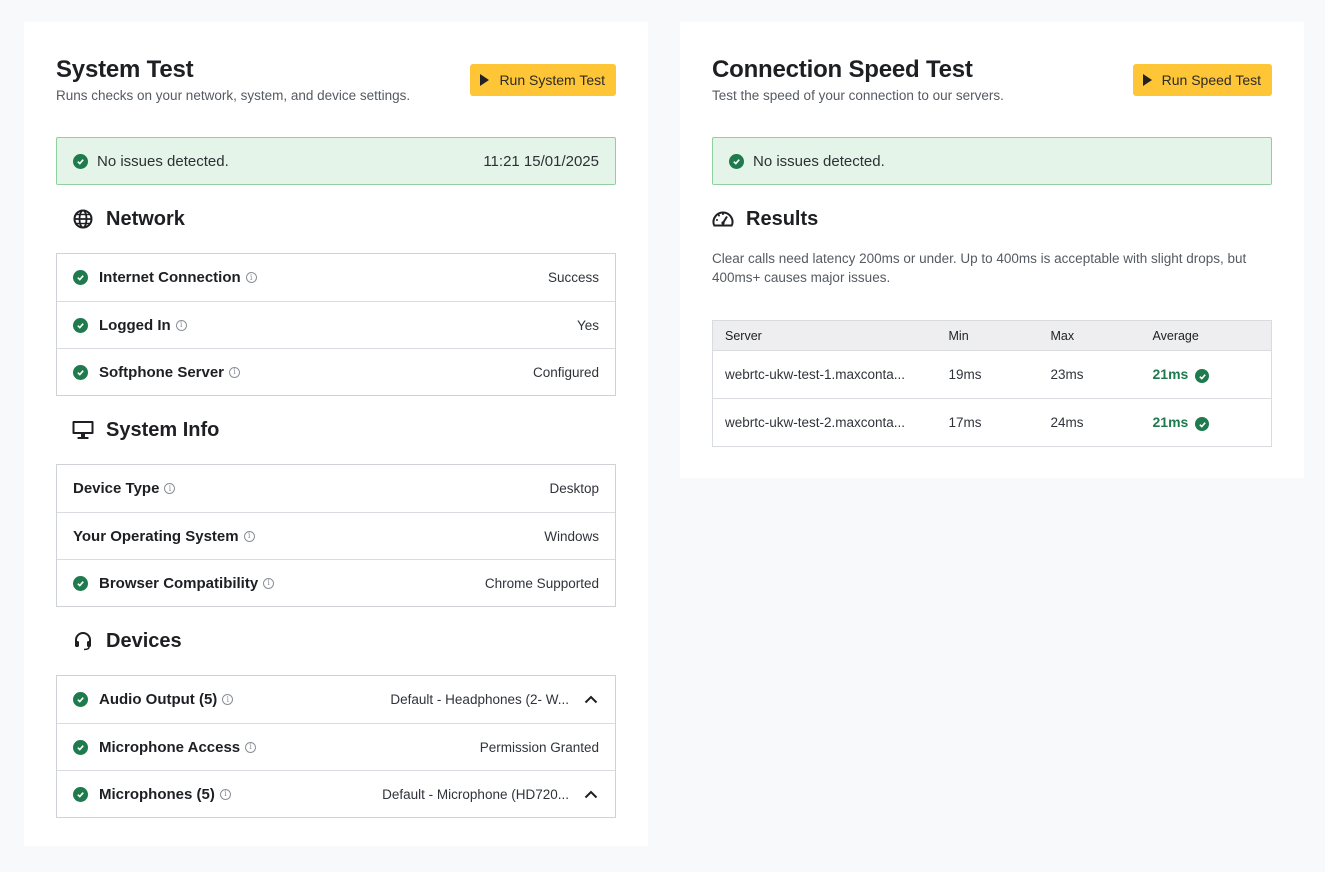 The image size is (1325, 872). Describe the element at coordinates (541, 583) in the screenshot. I see `row-value: Chrome Supported` at that location.